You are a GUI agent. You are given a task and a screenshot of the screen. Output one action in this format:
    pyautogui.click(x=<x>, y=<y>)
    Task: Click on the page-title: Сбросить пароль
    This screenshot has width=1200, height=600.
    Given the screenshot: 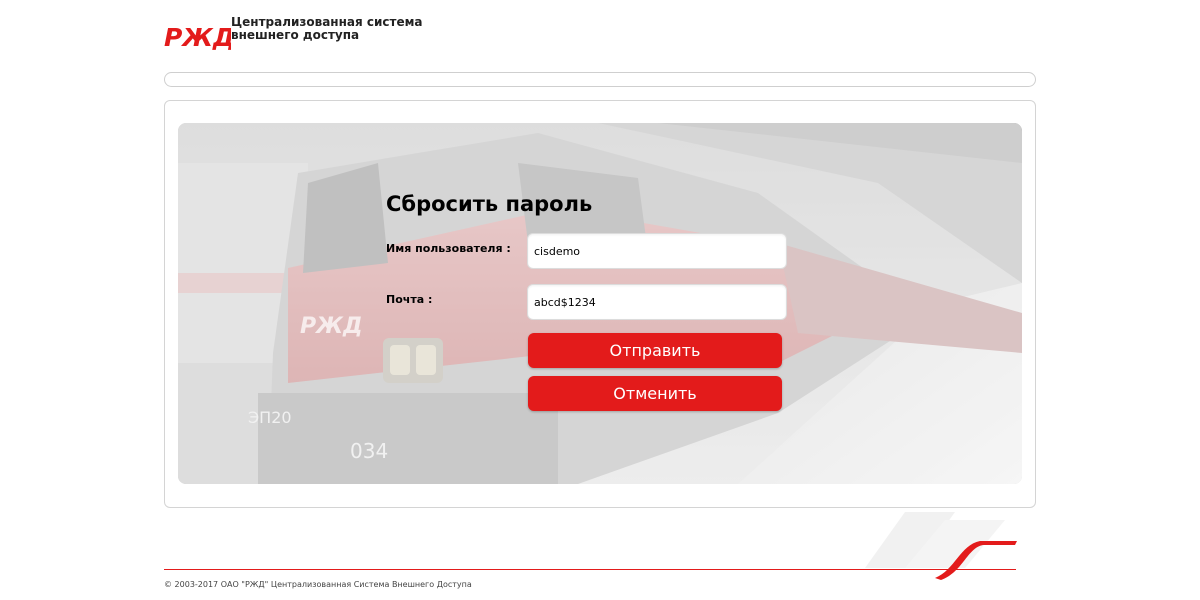 What is the action you would take?
    pyautogui.click(x=489, y=204)
    